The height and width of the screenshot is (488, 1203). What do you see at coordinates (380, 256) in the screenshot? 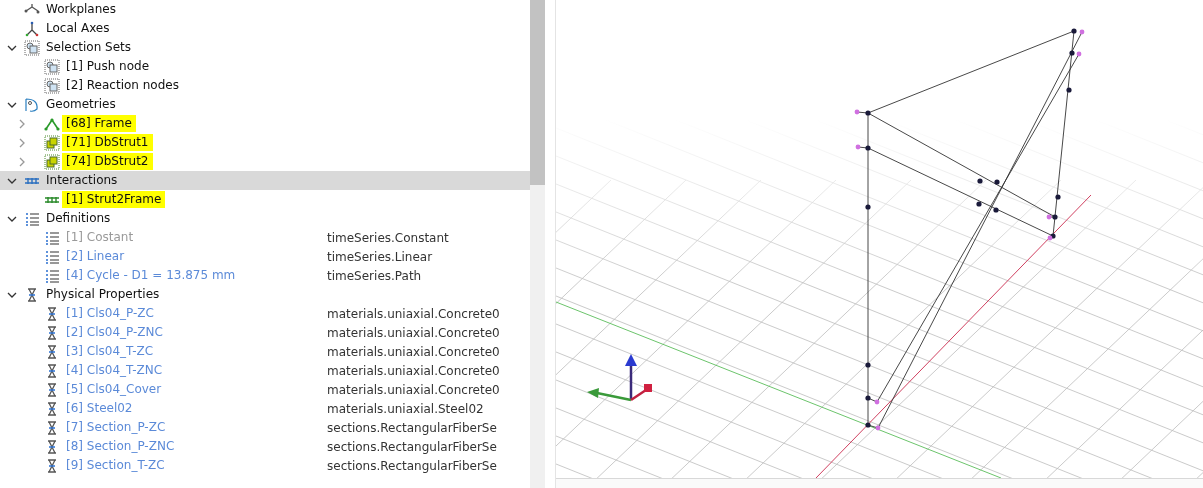
I see `type-text: timeSeries.Linear` at bounding box center [380, 256].